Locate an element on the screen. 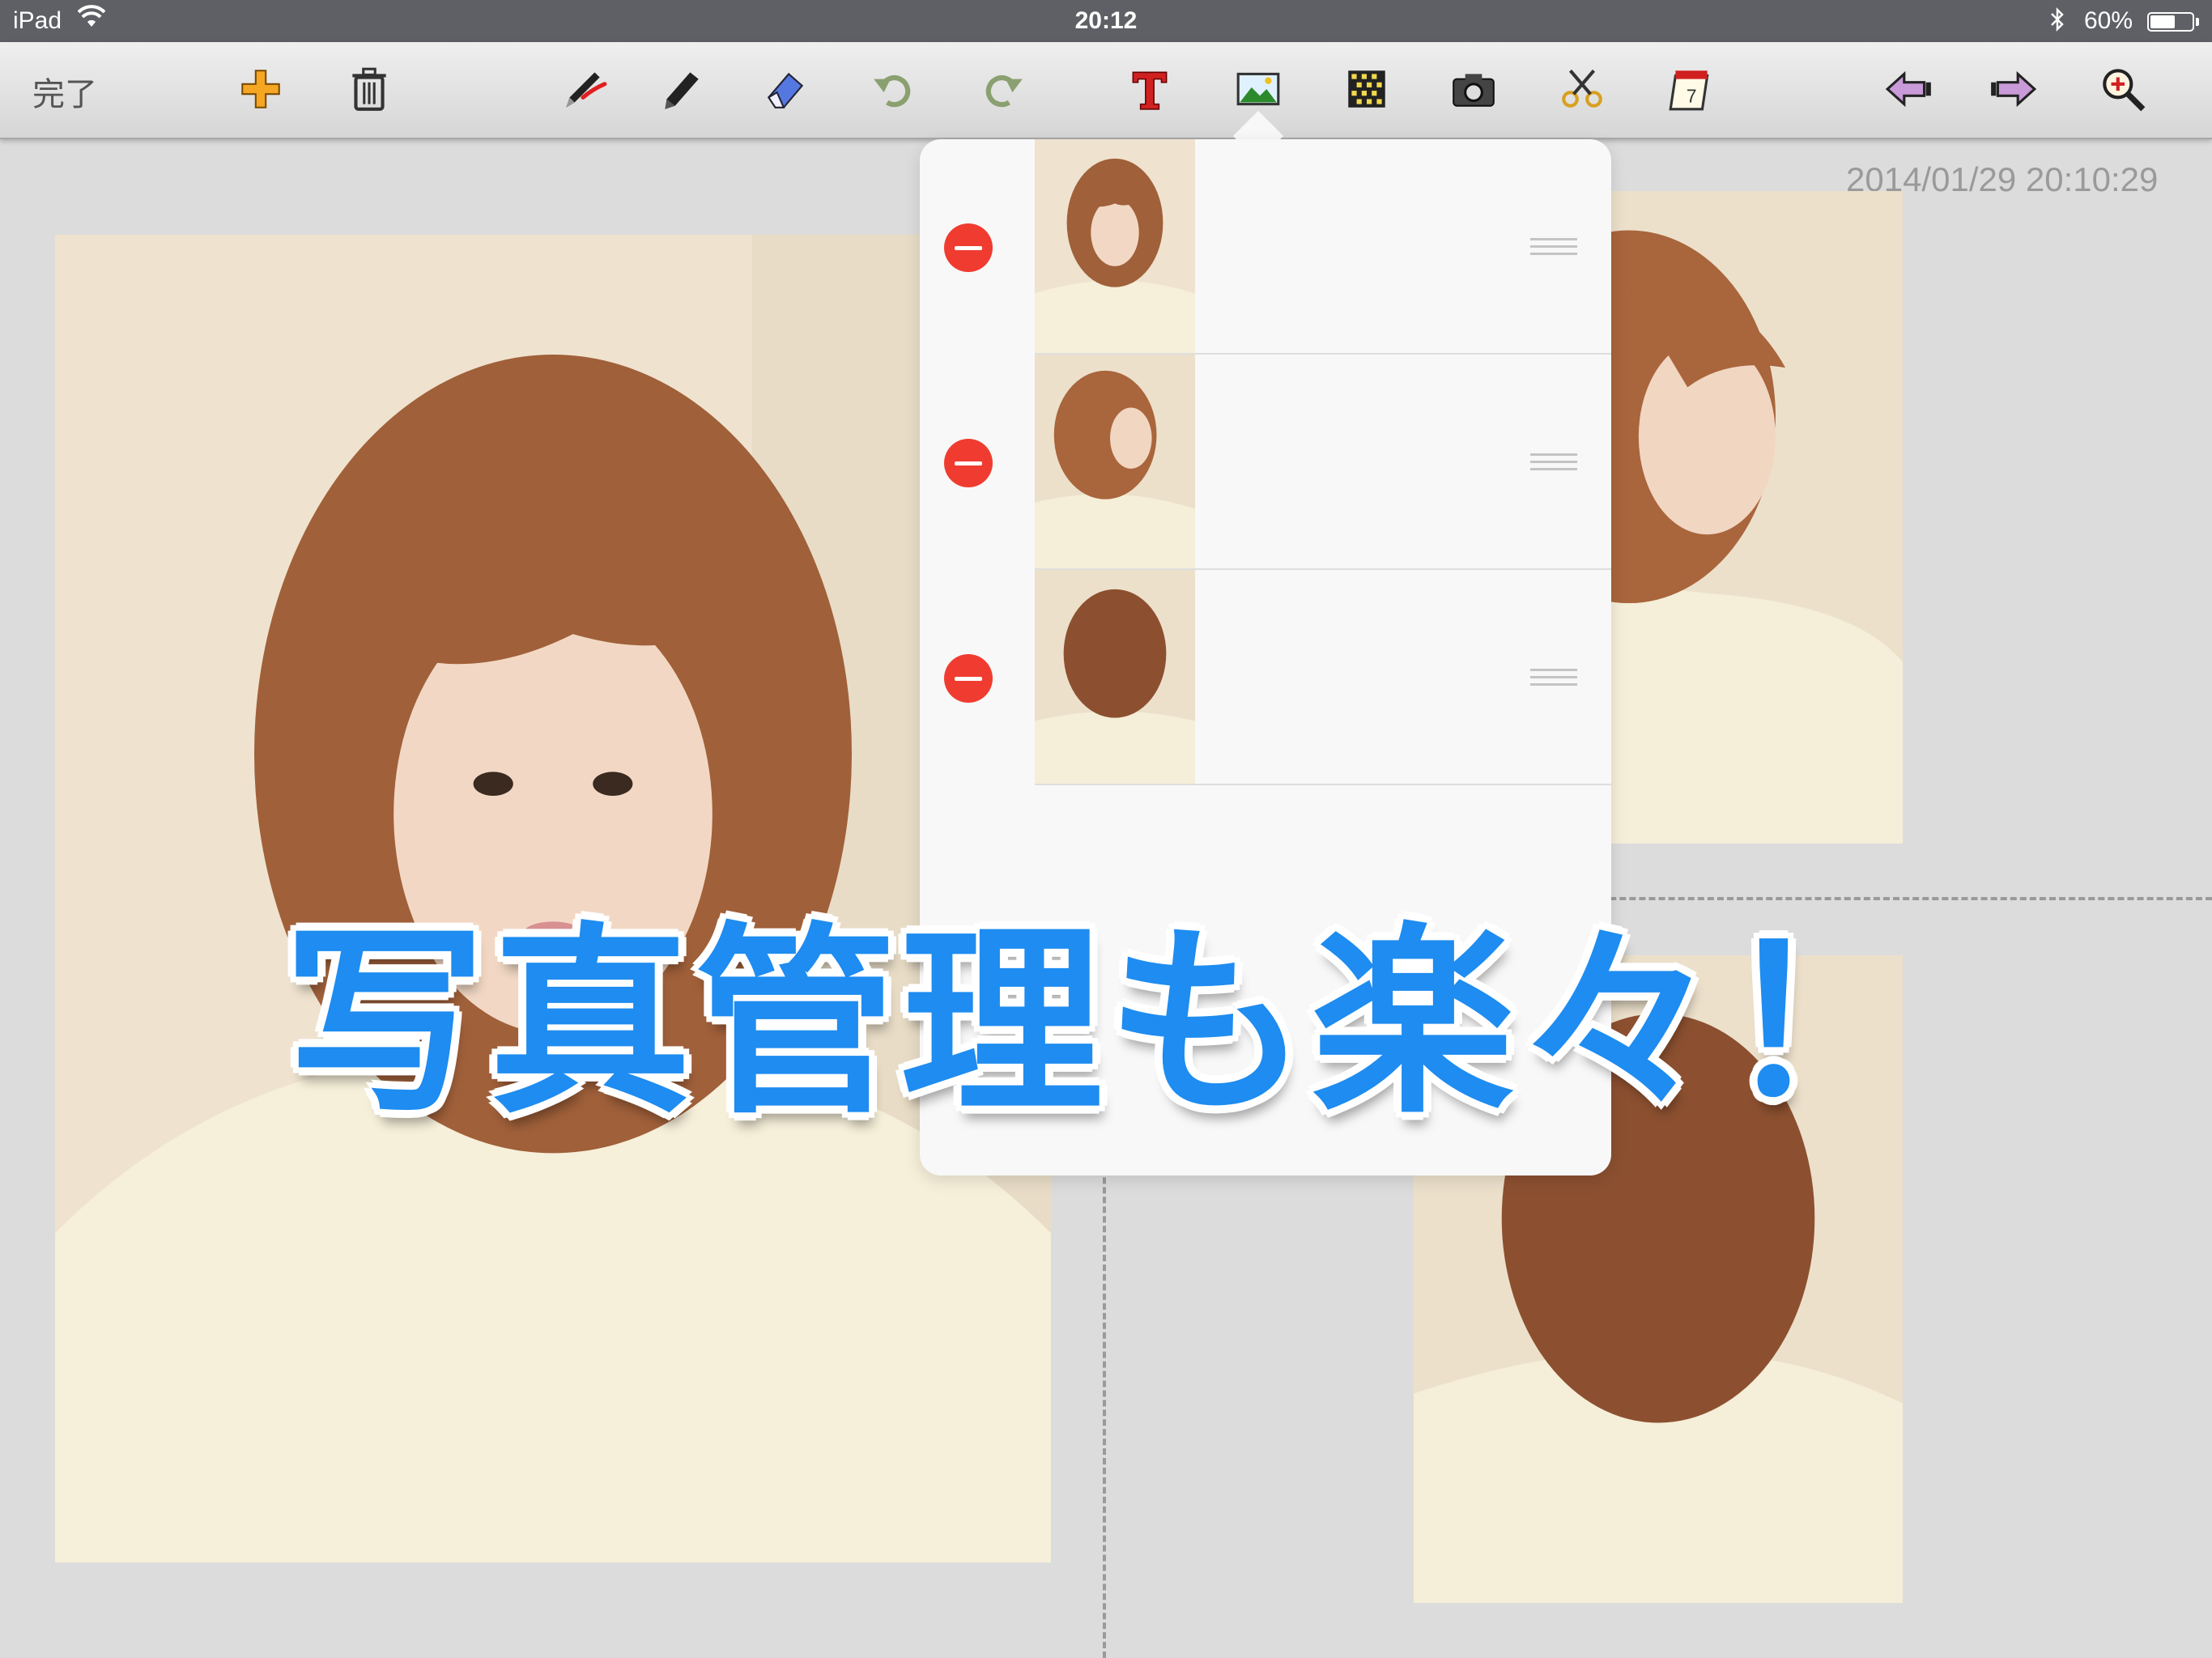 This screenshot has width=2212, height=1658. side-view-thumbnail is located at coordinates (1115, 461).